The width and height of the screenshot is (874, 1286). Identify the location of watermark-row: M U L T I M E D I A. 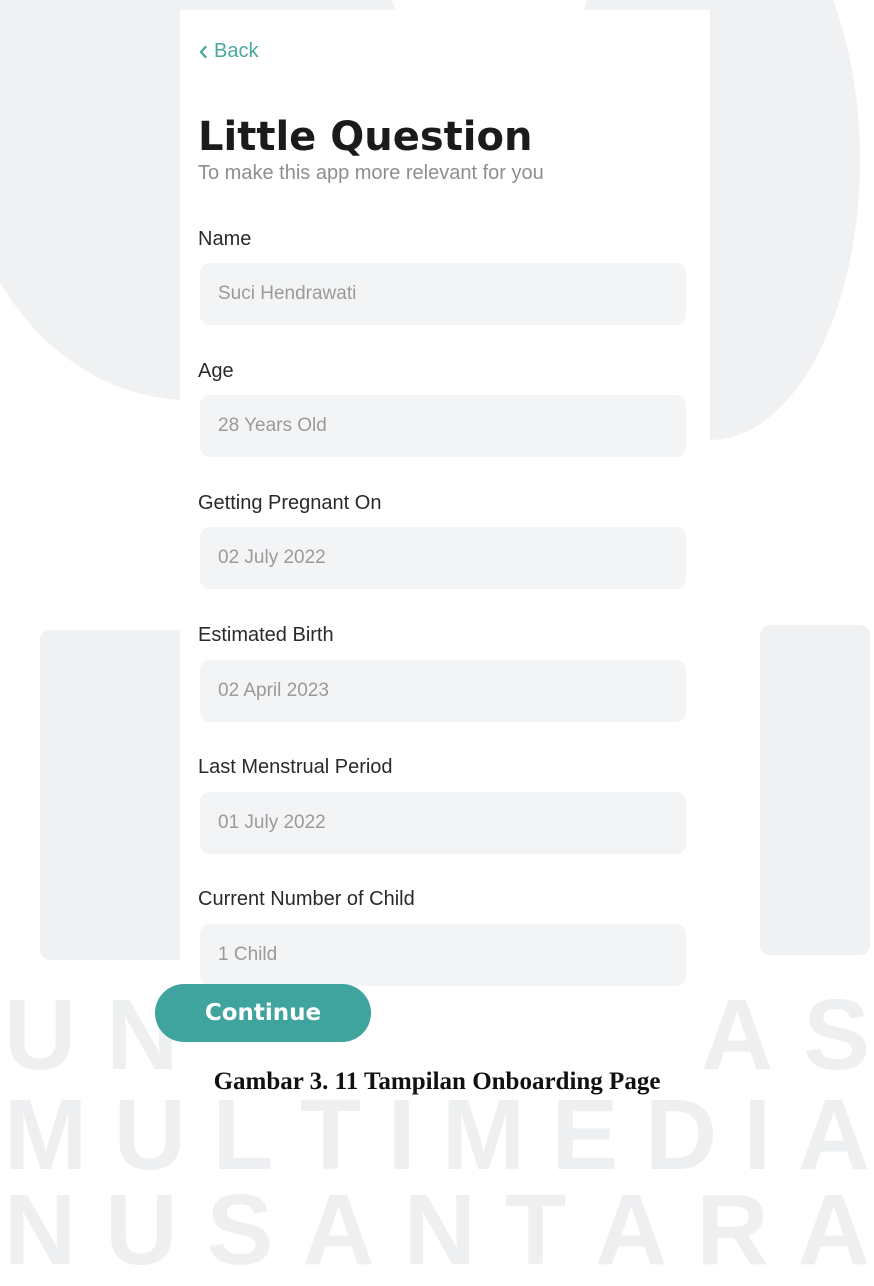
(437, 1135).